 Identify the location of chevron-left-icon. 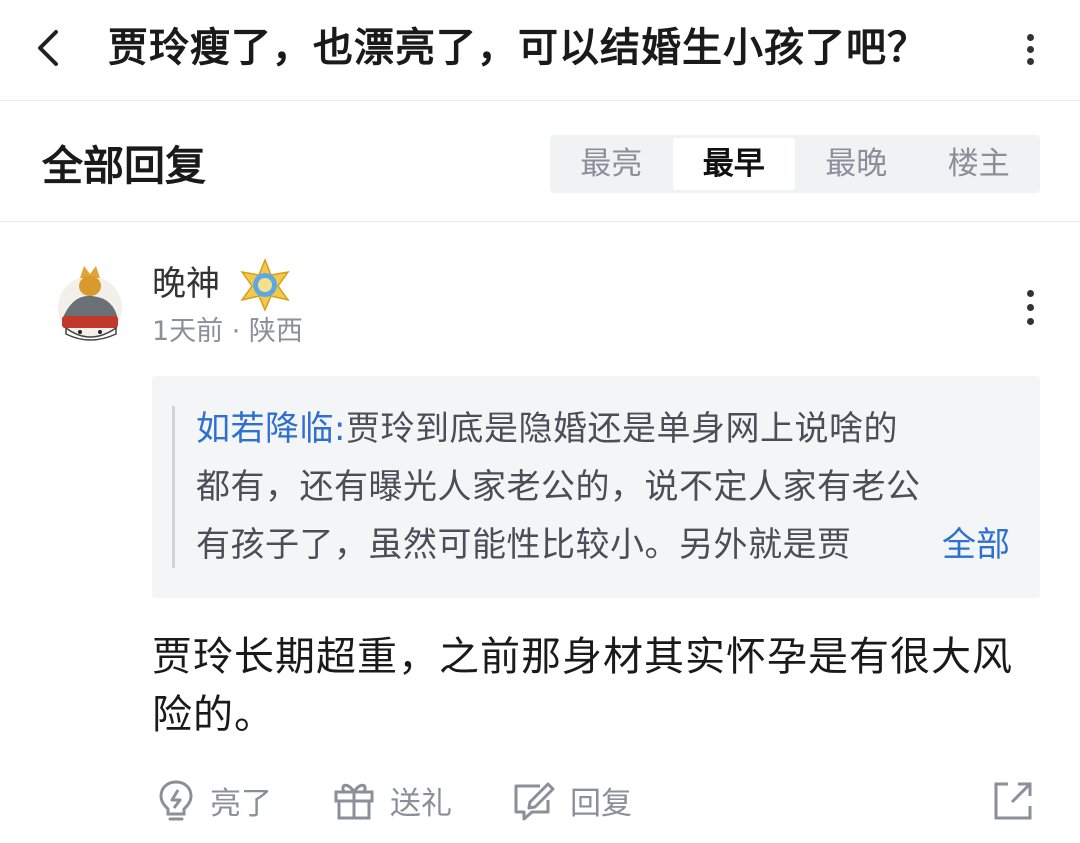
(48, 48).